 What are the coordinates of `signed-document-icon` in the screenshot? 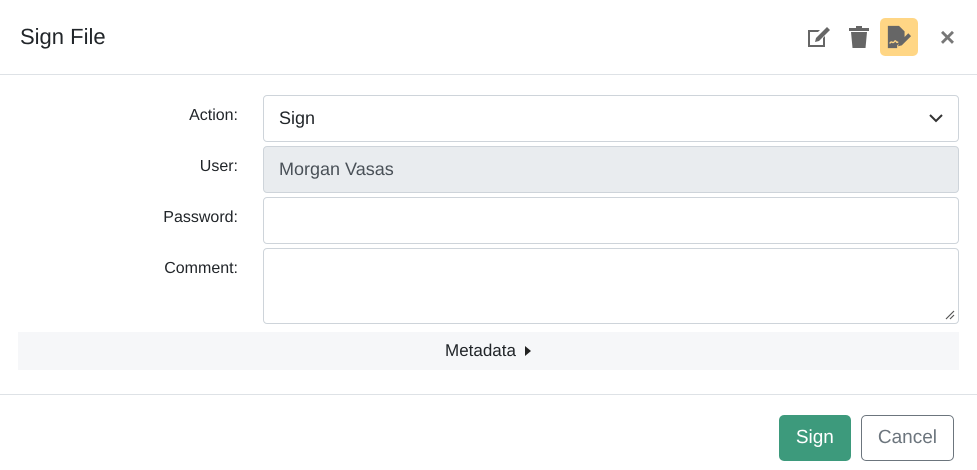 It's located at (899, 37).